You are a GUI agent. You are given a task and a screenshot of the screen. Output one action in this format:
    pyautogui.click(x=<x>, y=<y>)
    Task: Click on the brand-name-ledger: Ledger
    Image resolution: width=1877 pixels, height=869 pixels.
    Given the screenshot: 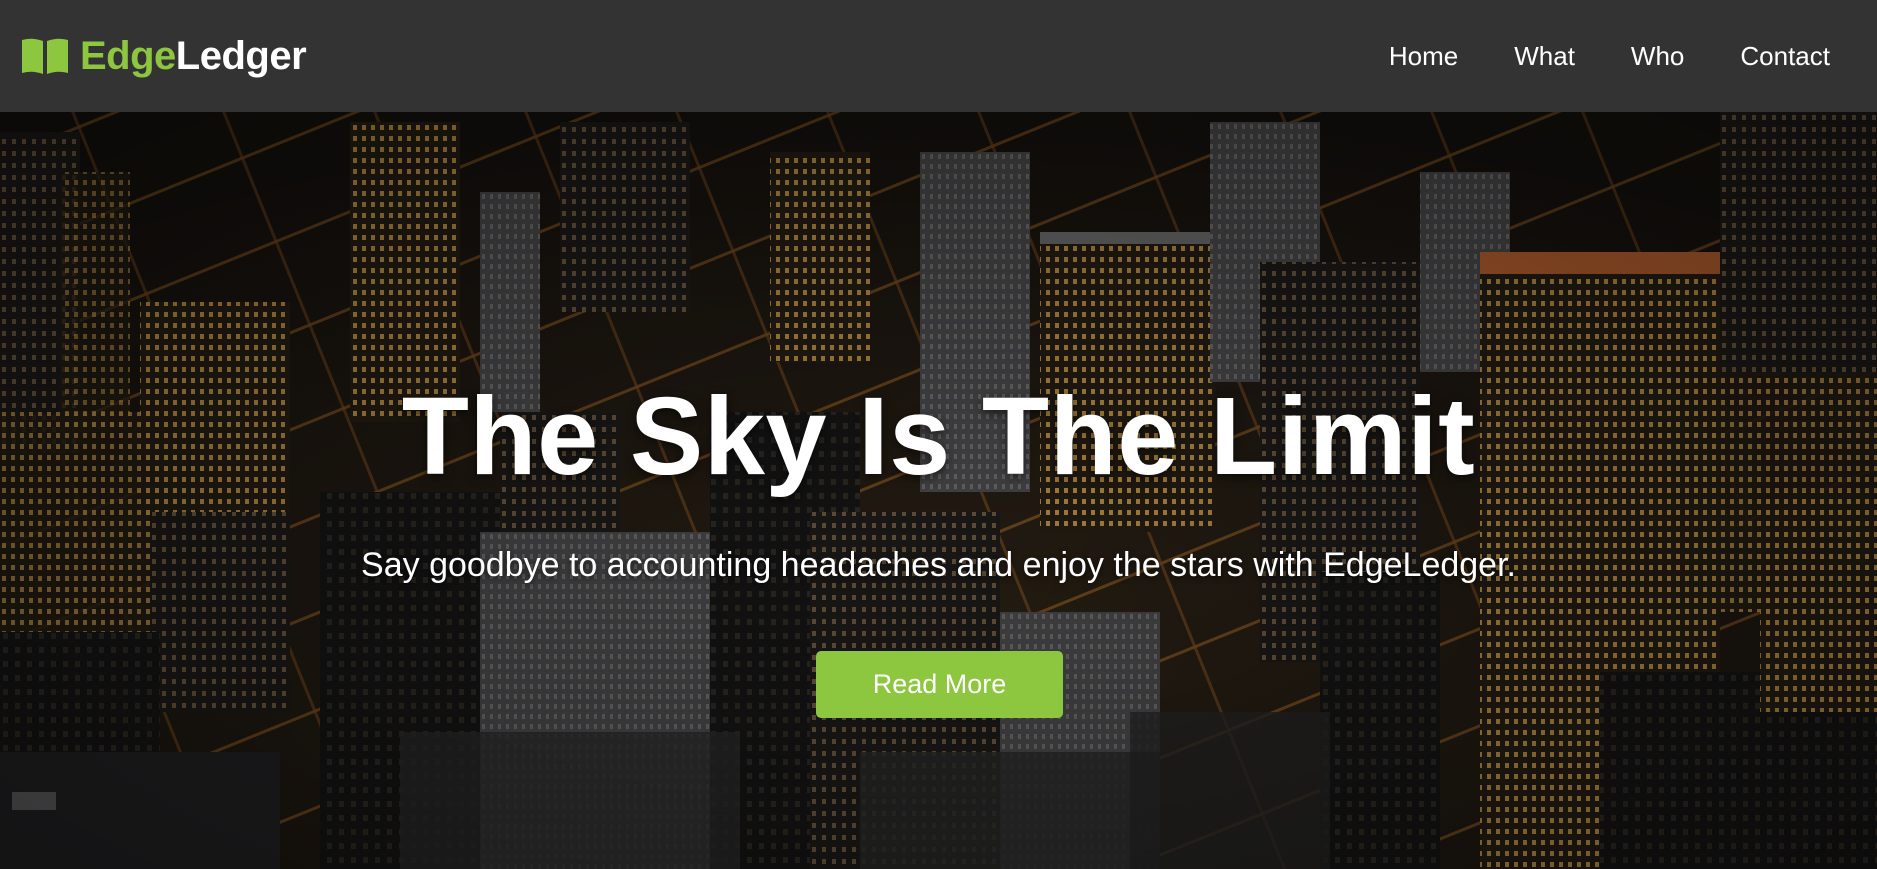 What is the action you would take?
    pyautogui.click(x=241, y=56)
    